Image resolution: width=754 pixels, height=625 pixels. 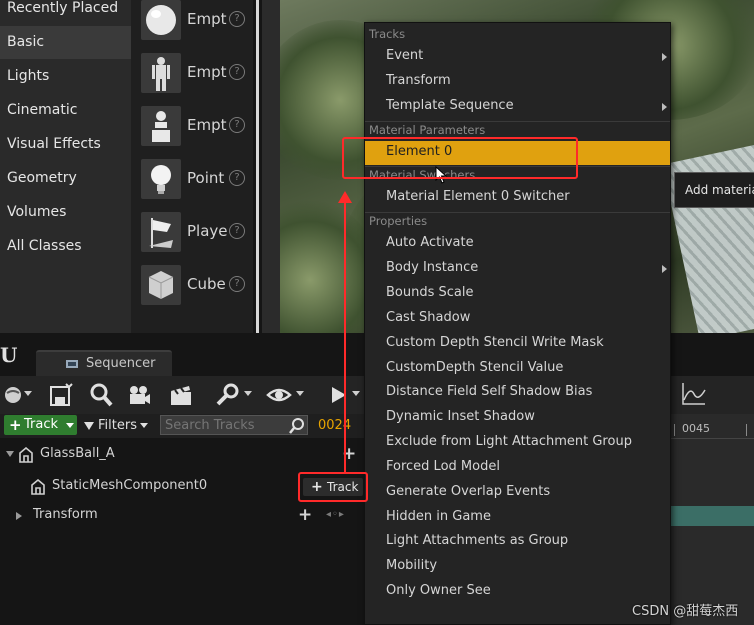 I want to click on search-icon, so click(x=297, y=426).